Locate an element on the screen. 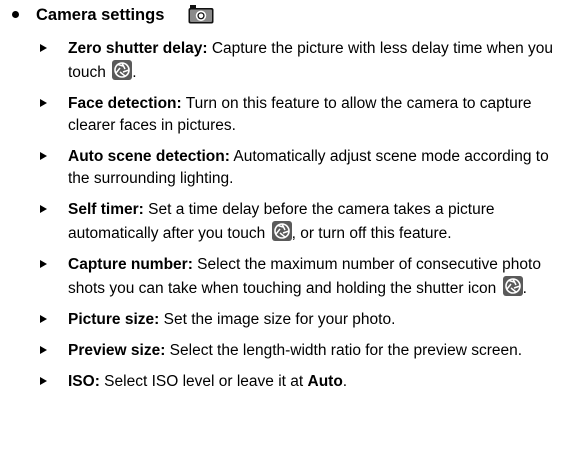  bullet-dot is located at coordinates (15, 14).